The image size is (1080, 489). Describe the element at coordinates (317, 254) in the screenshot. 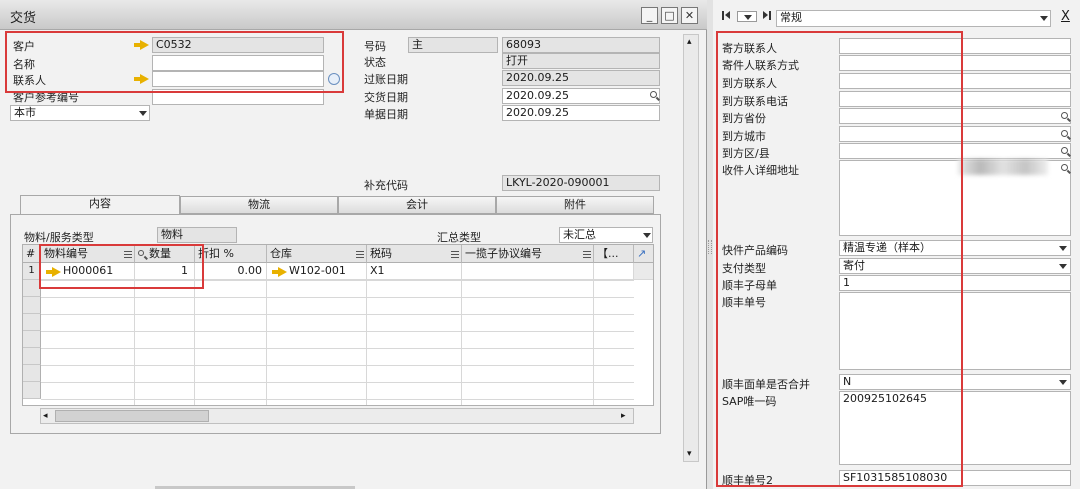

I see `grid-header-warehouse: 仓库` at that location.